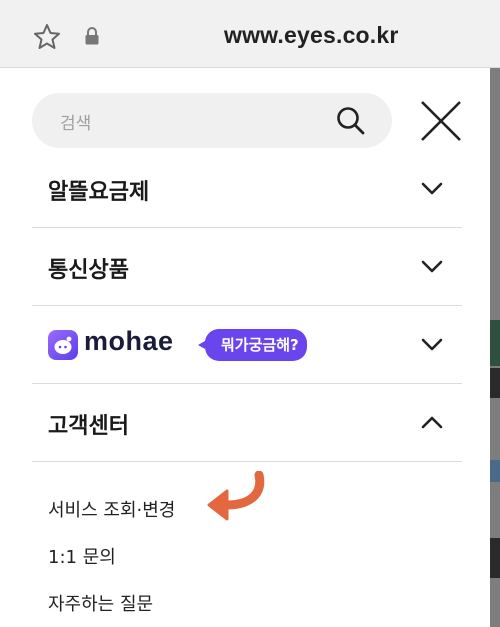  I want to click on menu-item-telecom-products: 통신상품, so click(247, 267).